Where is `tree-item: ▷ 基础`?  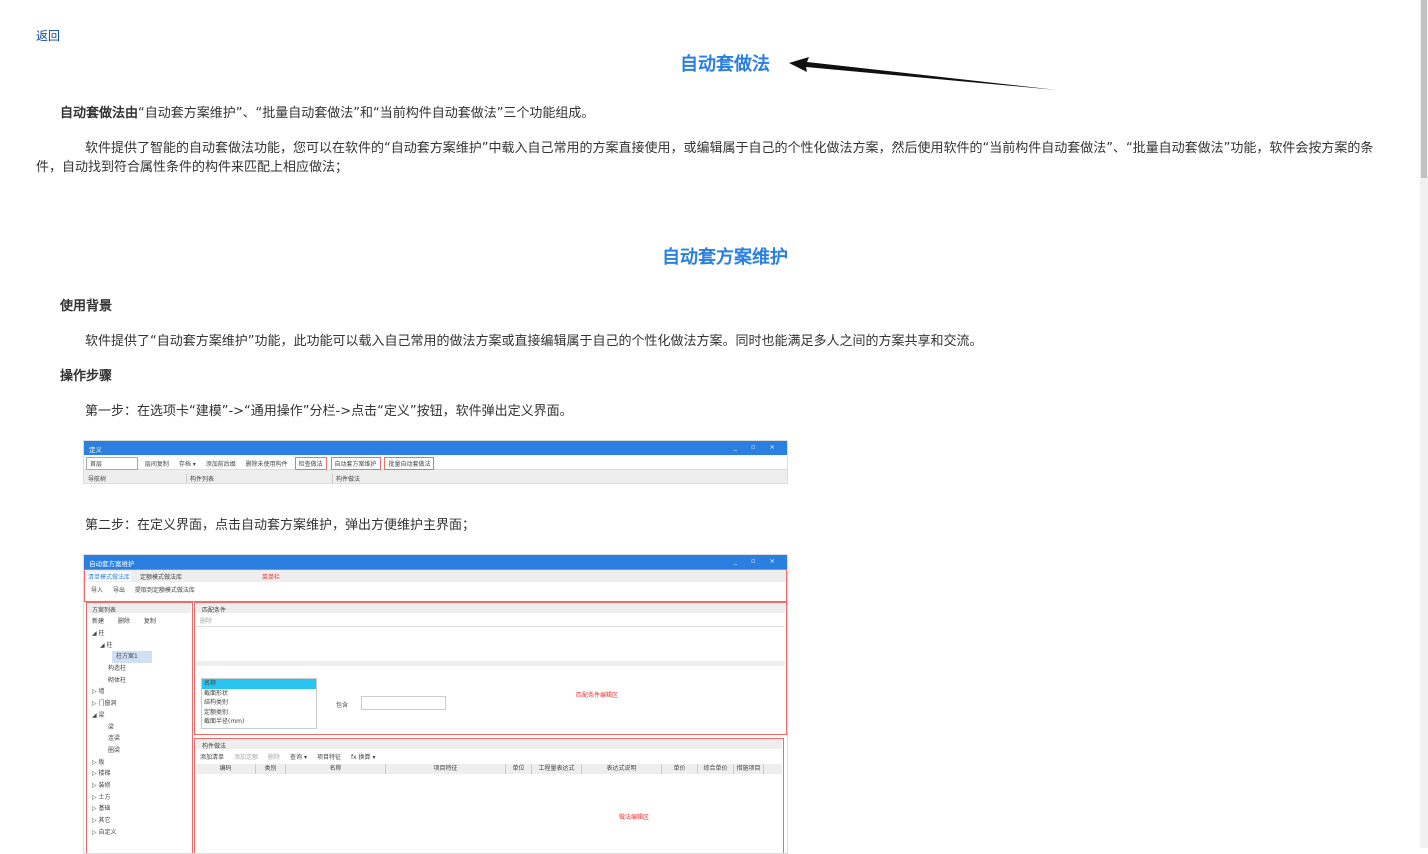 tree-item: ▷ 基础 is located at coordinates (101, 809).